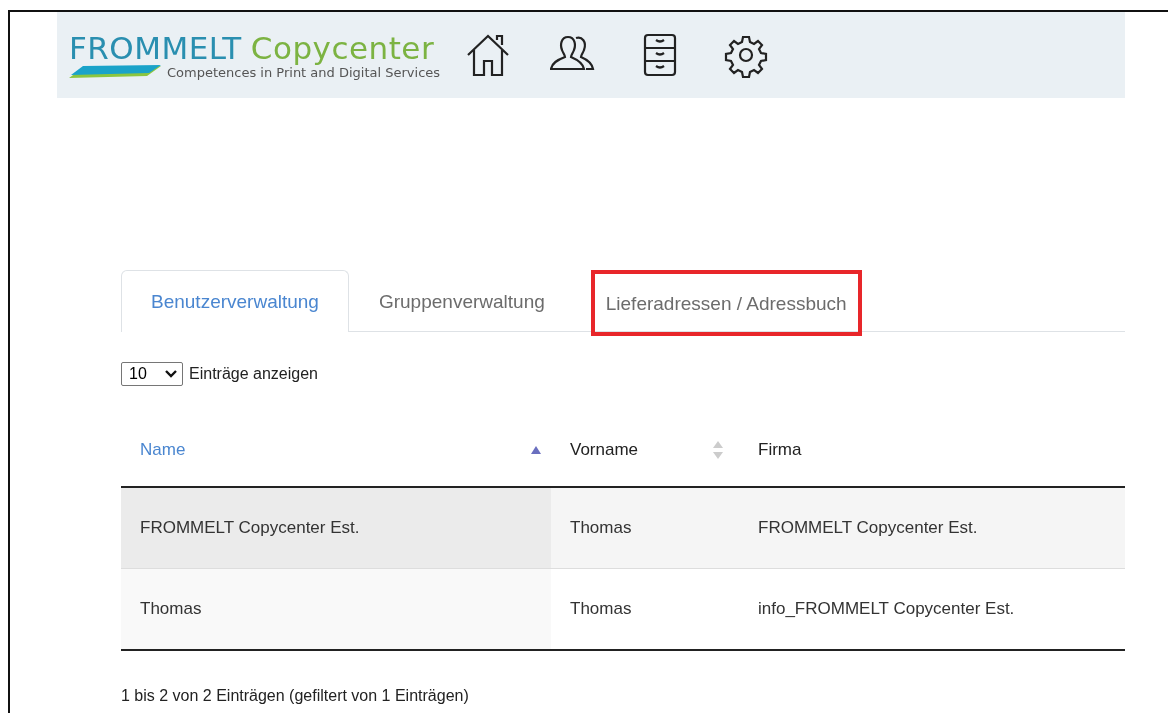 Image resolution: width=1168 pixels, height=713 pixels. What do you see at coordinates (295, 696) in the screenshot?
I see `table-info-text: 1 bis 2 von 2 Einträgen (gefiltert von 1 Einträgen)` at bounding box center [295, 696].